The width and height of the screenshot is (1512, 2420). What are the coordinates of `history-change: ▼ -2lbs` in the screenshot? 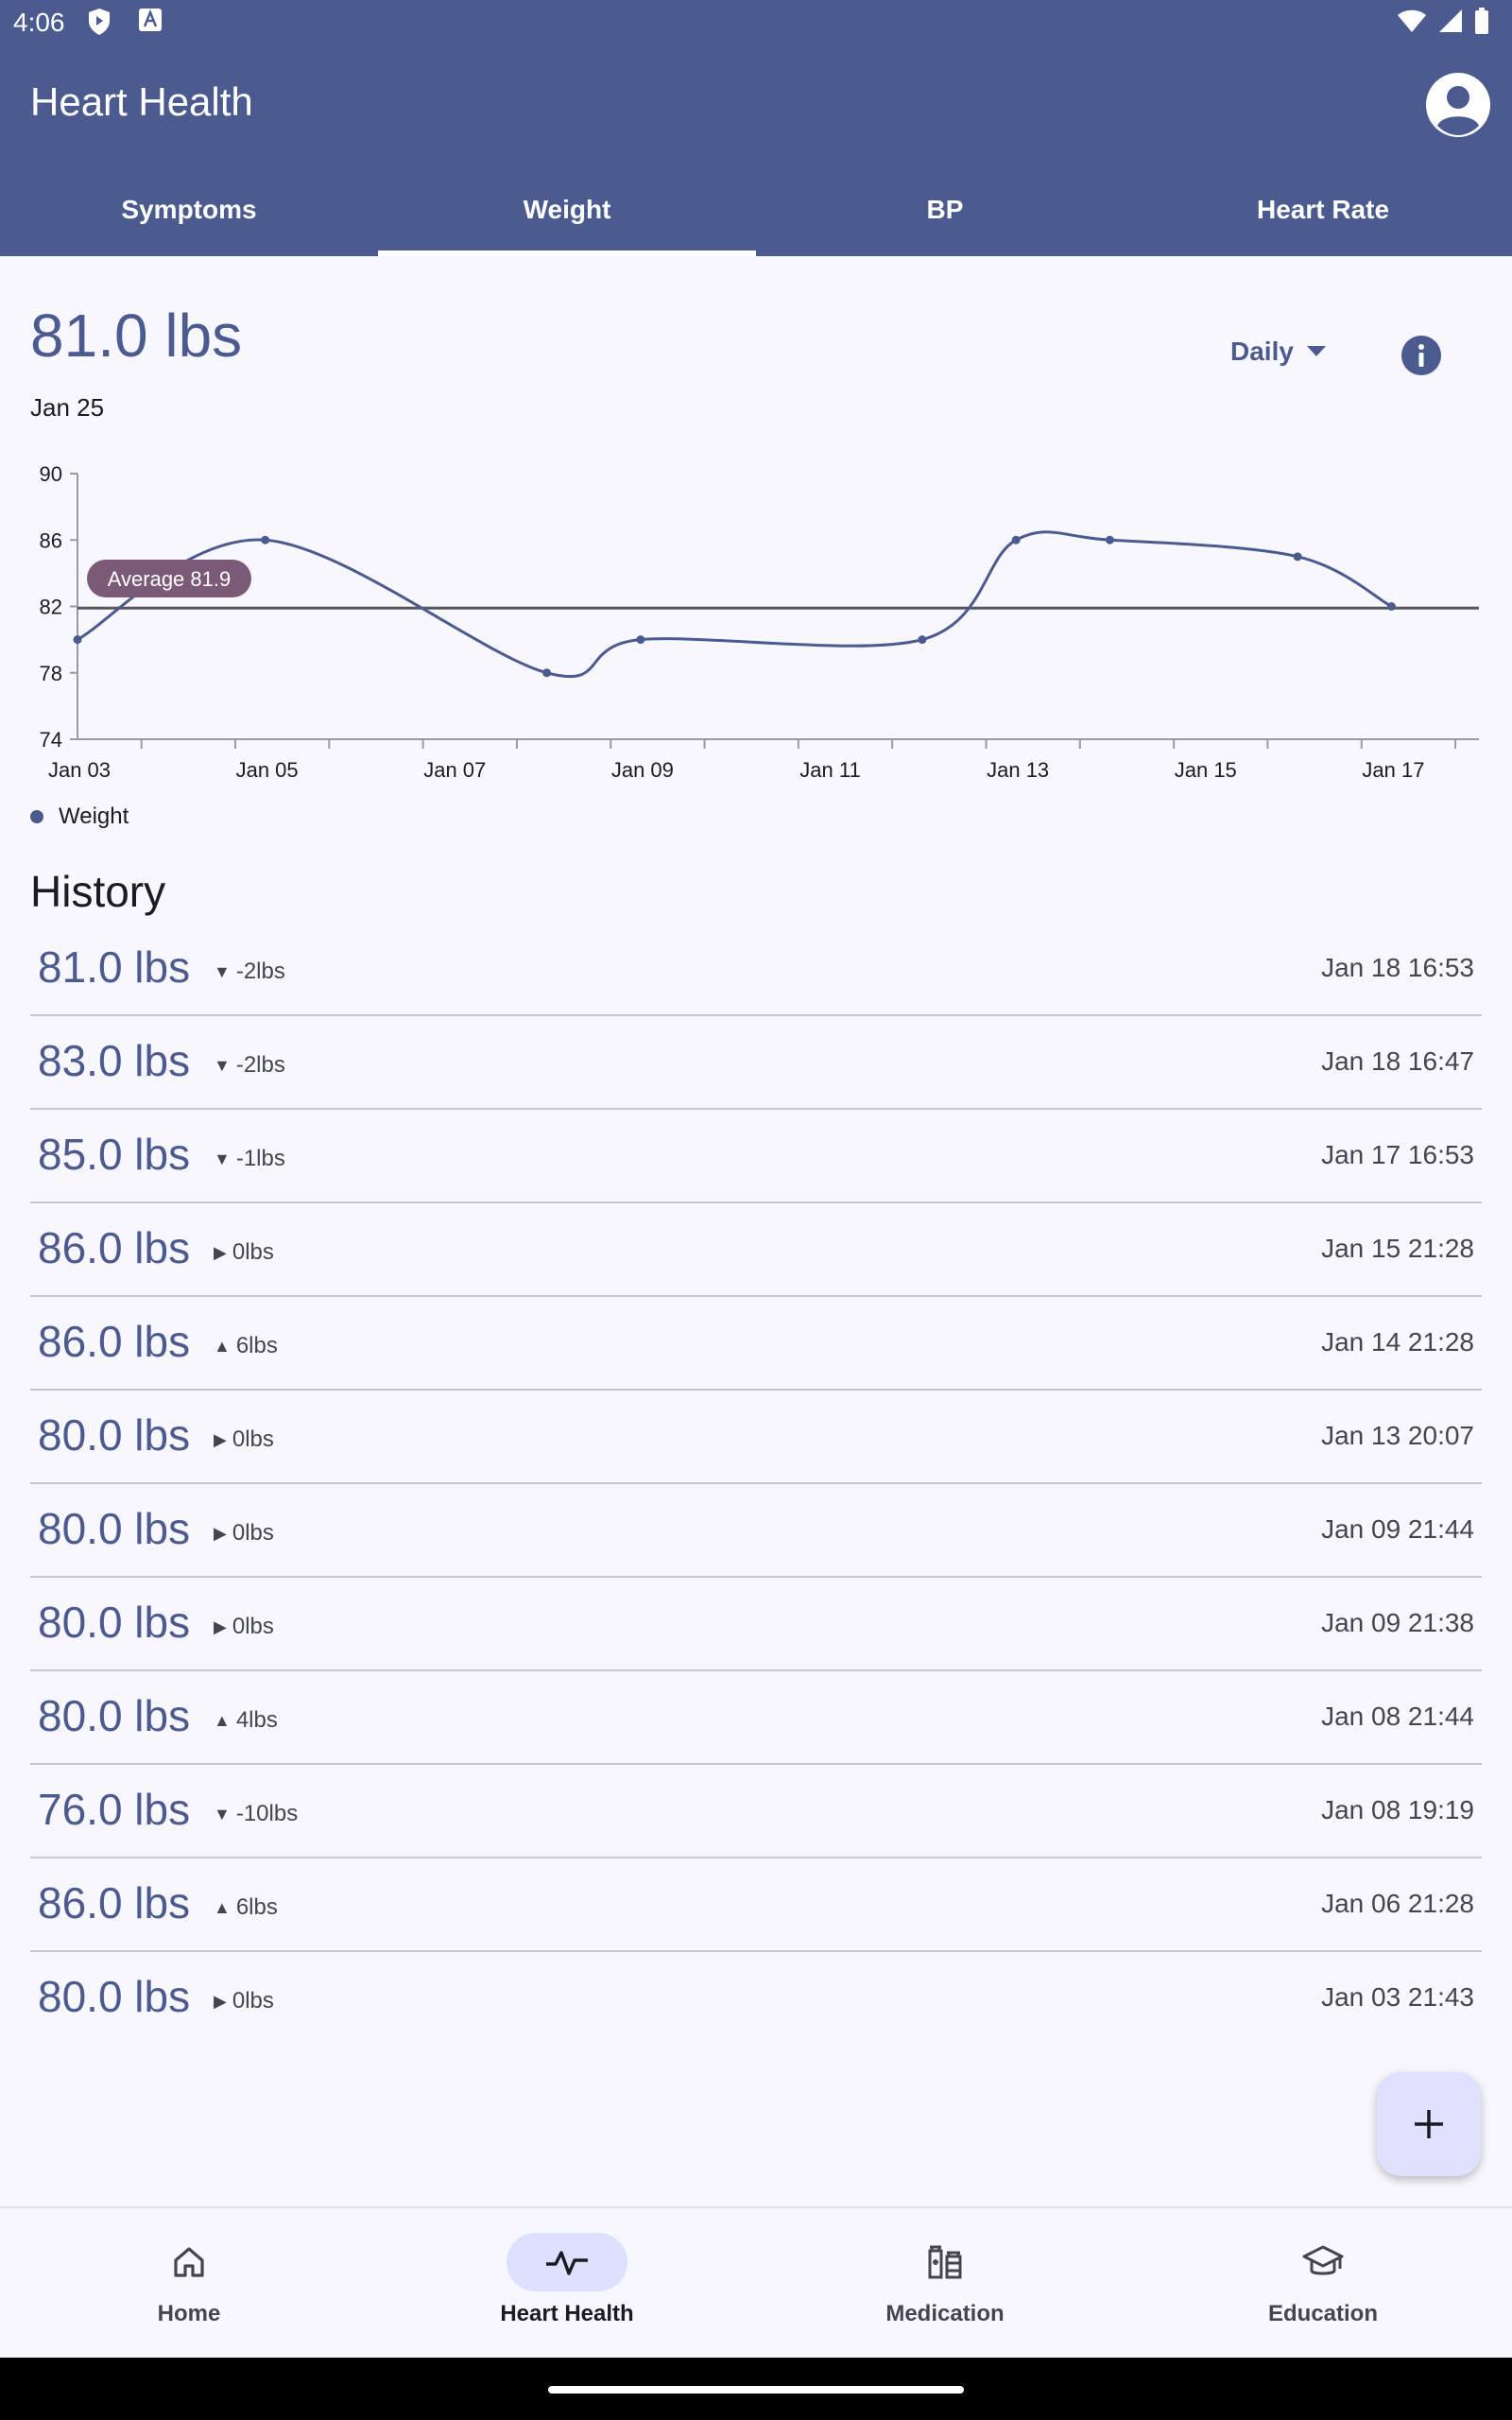 It's located at (249, 972).